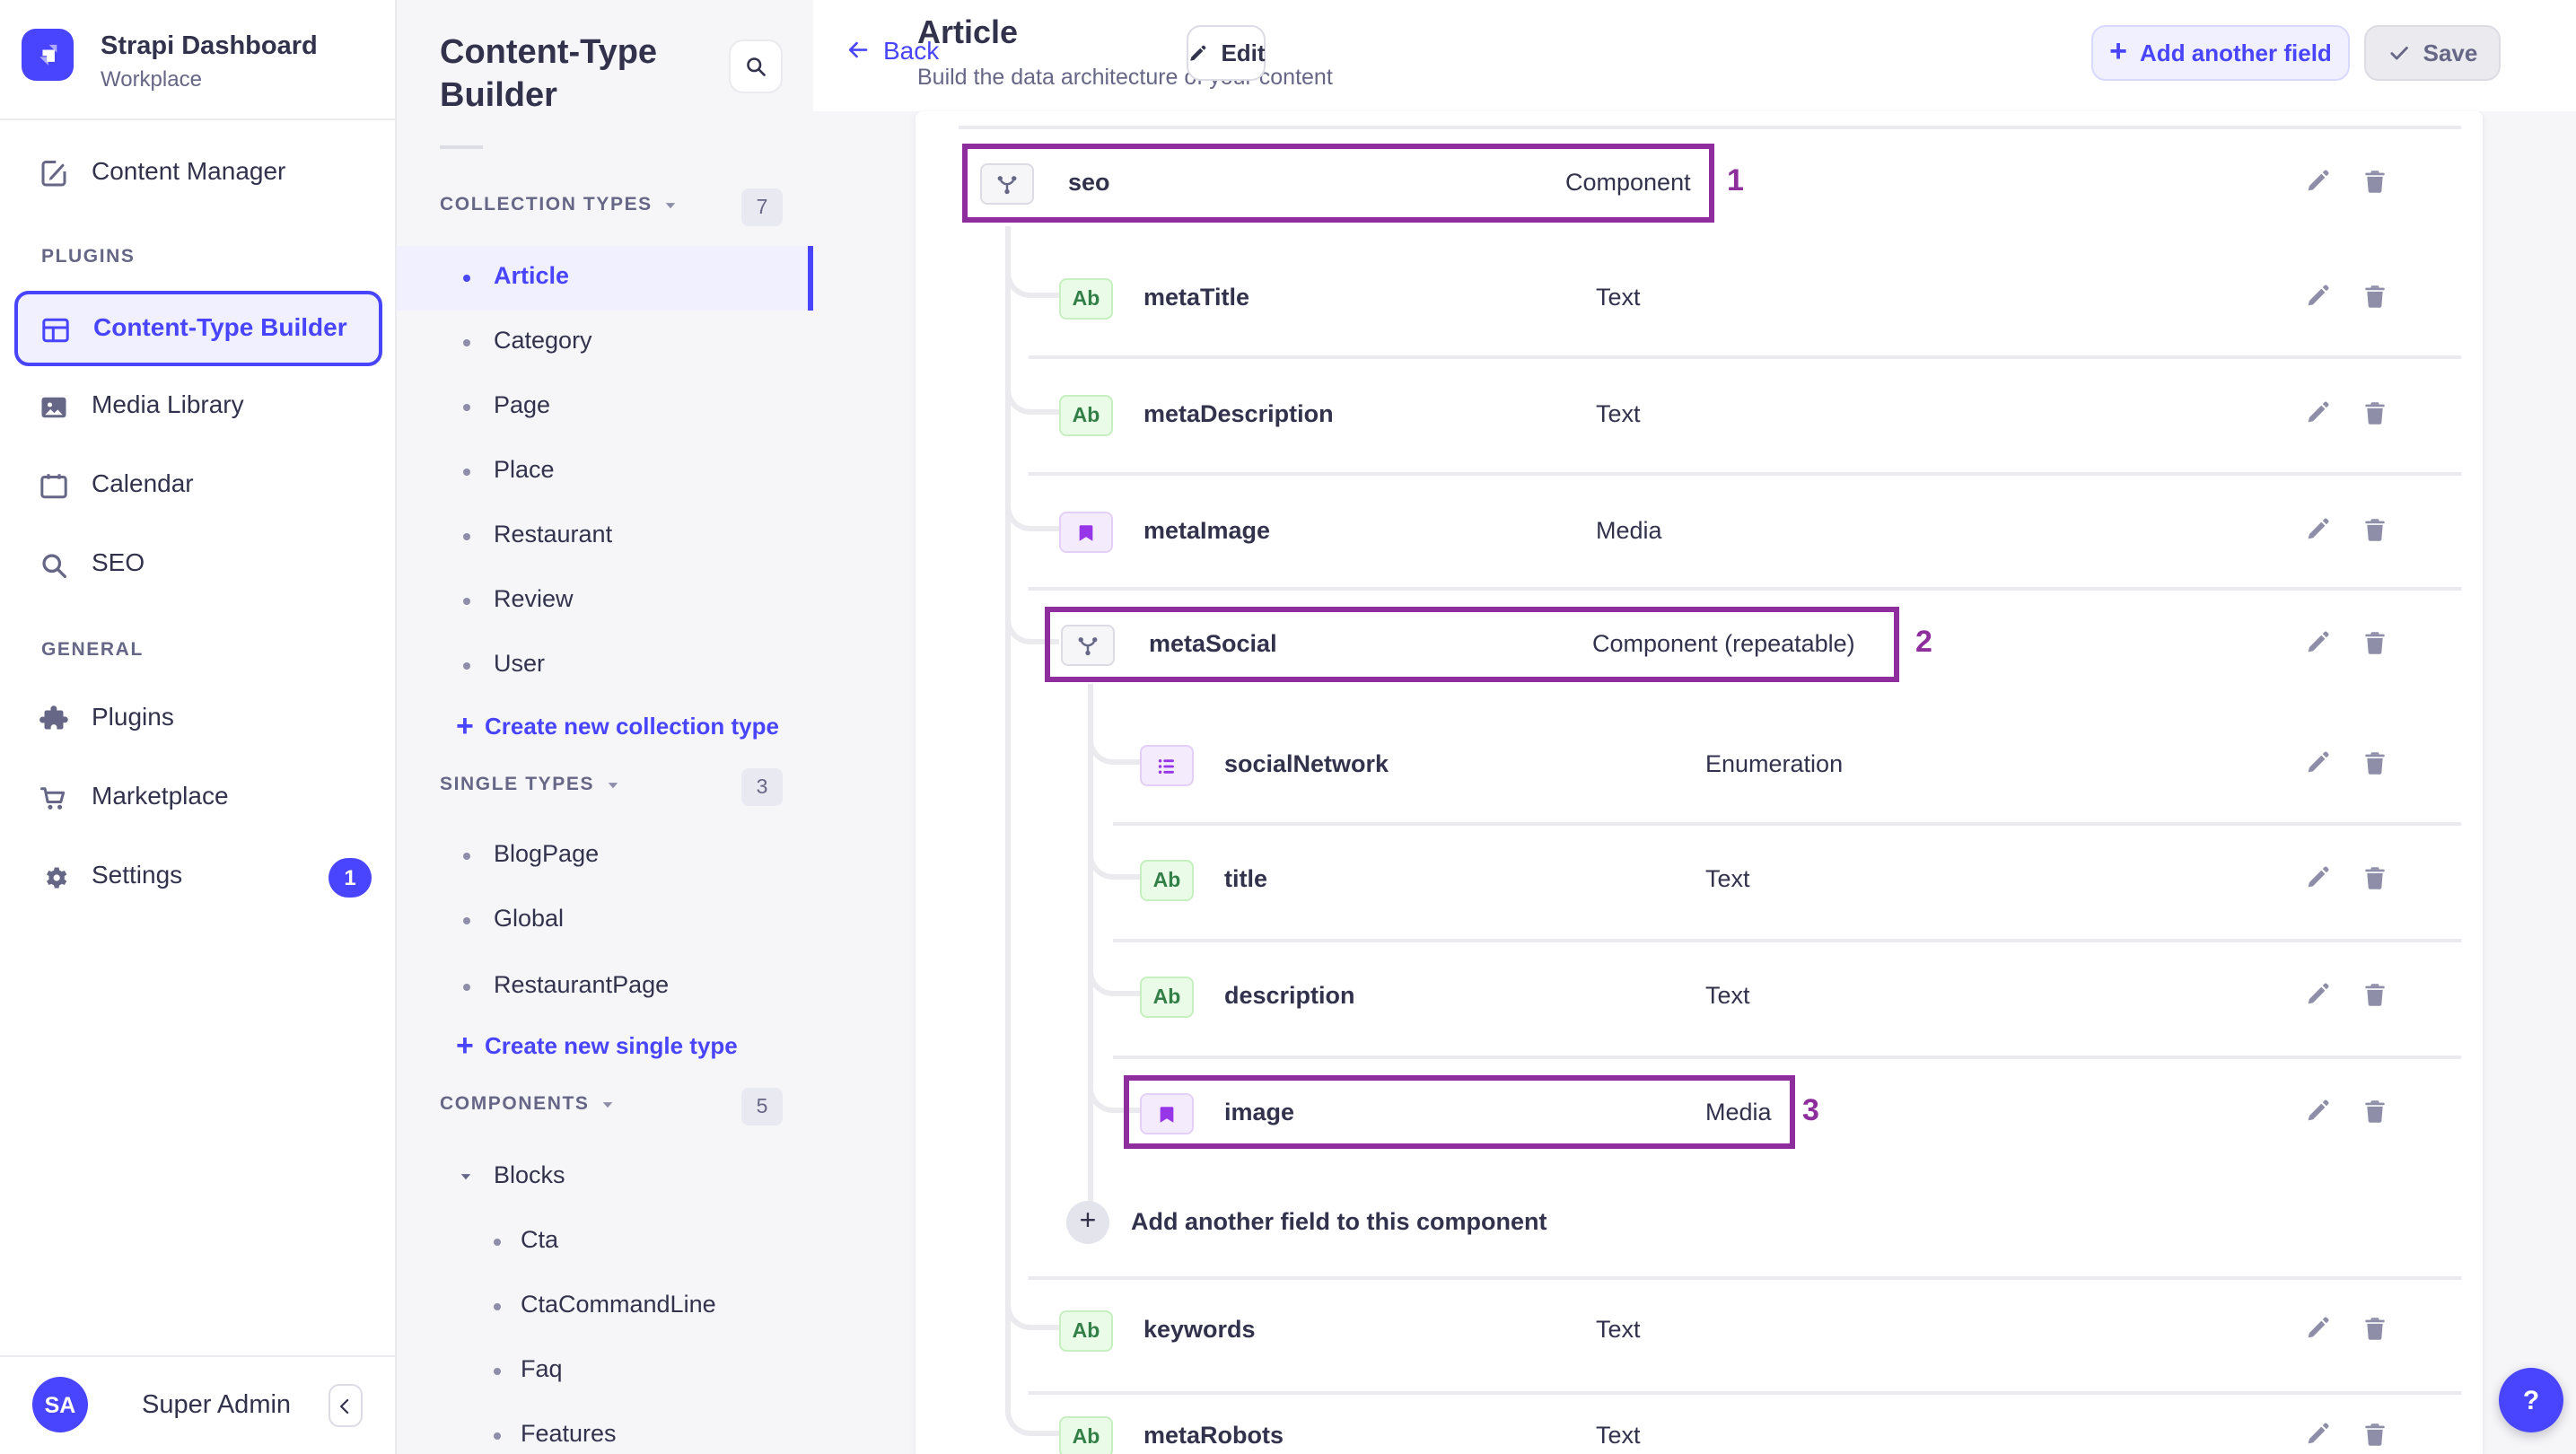 The height and width of the screenshot is (1454, 2576). What do you see at coordinates (137, 874) in the screenshot?
I see `sidebar-item-label: Settings` at bounding box center [137, 874].